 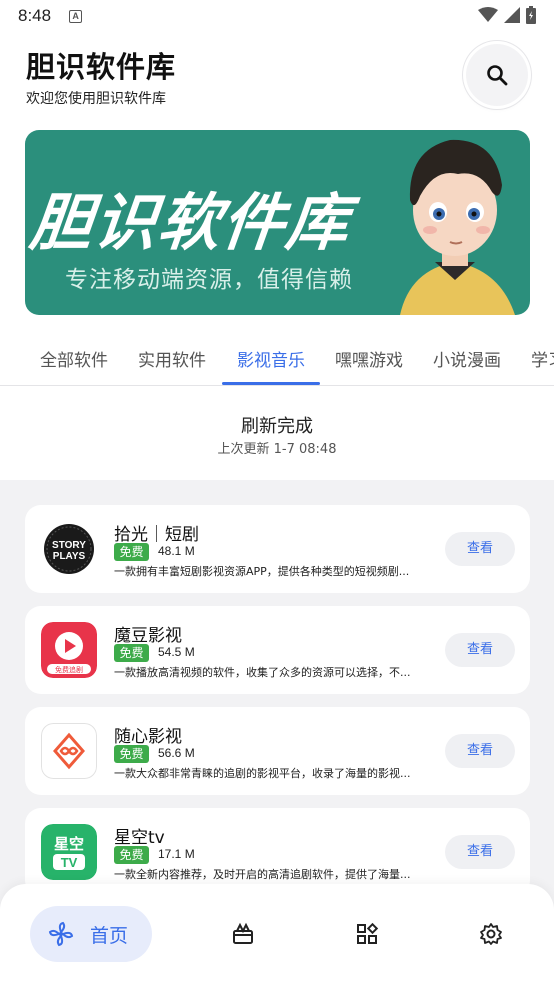 What do you see at coordinates (76, 16) in the screenshot?
I see `notification-icon: A` at bounding box center [76, 16].